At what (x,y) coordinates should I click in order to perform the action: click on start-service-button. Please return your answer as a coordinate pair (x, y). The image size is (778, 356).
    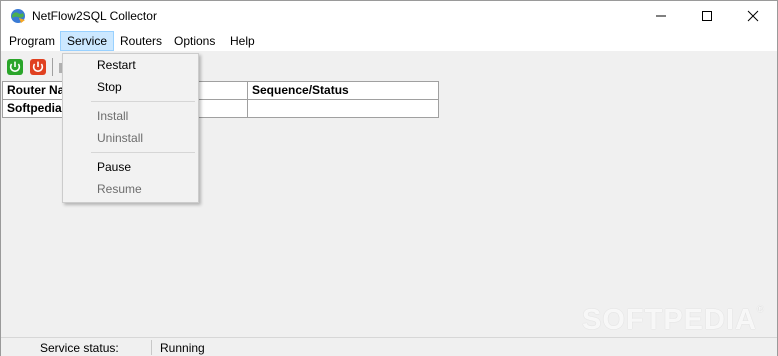
    Looking at the image, I should click on (15, 67).